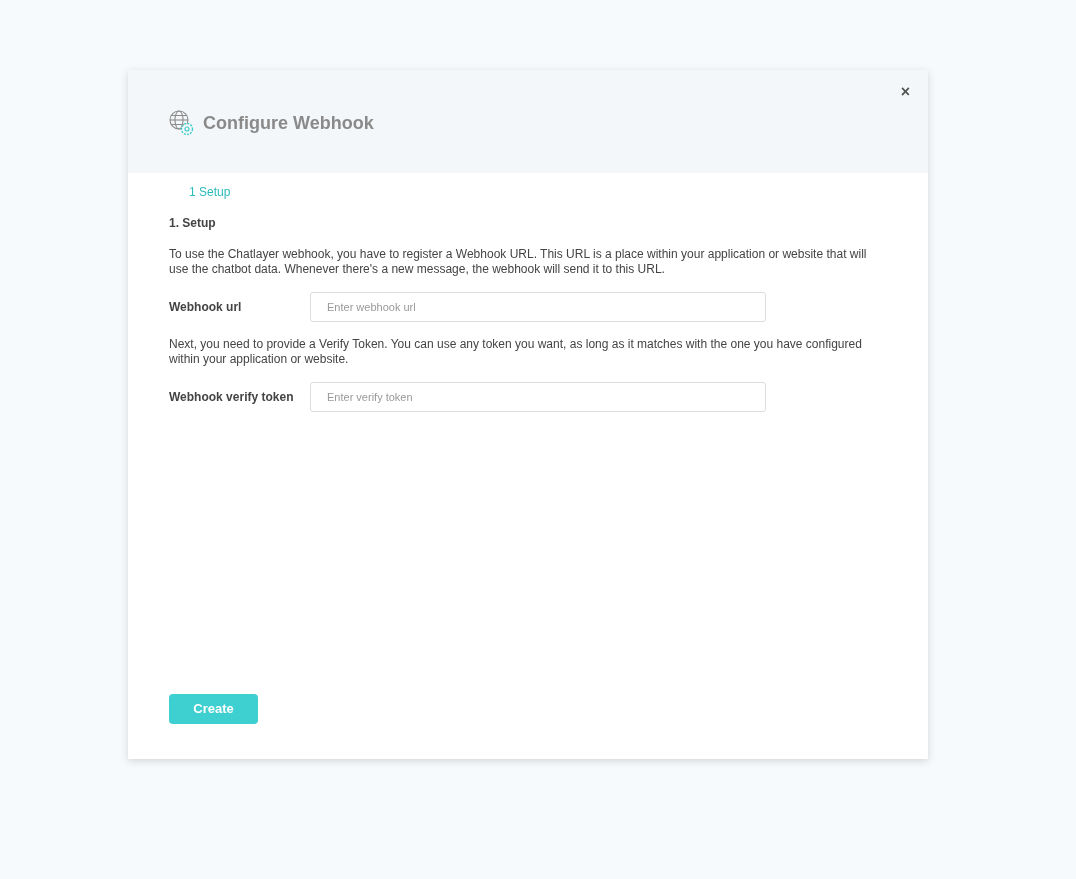  Describe the element at coordinates (213, 709) in the screenshot. I see `create-button: Create` at that location.